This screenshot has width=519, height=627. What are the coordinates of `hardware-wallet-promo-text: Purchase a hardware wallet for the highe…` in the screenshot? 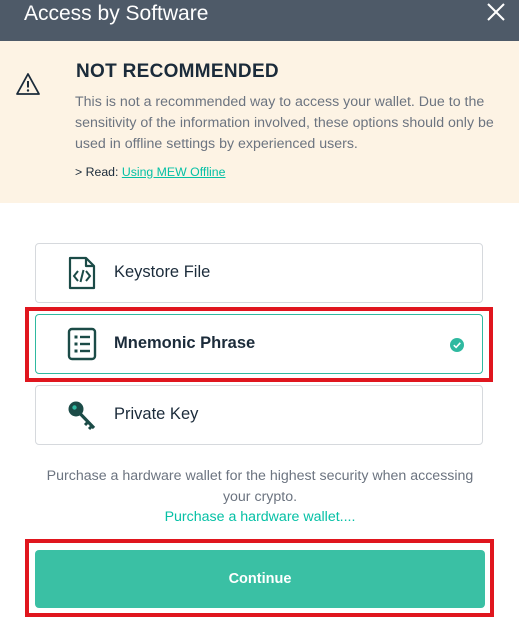 It's located at (260, 486).